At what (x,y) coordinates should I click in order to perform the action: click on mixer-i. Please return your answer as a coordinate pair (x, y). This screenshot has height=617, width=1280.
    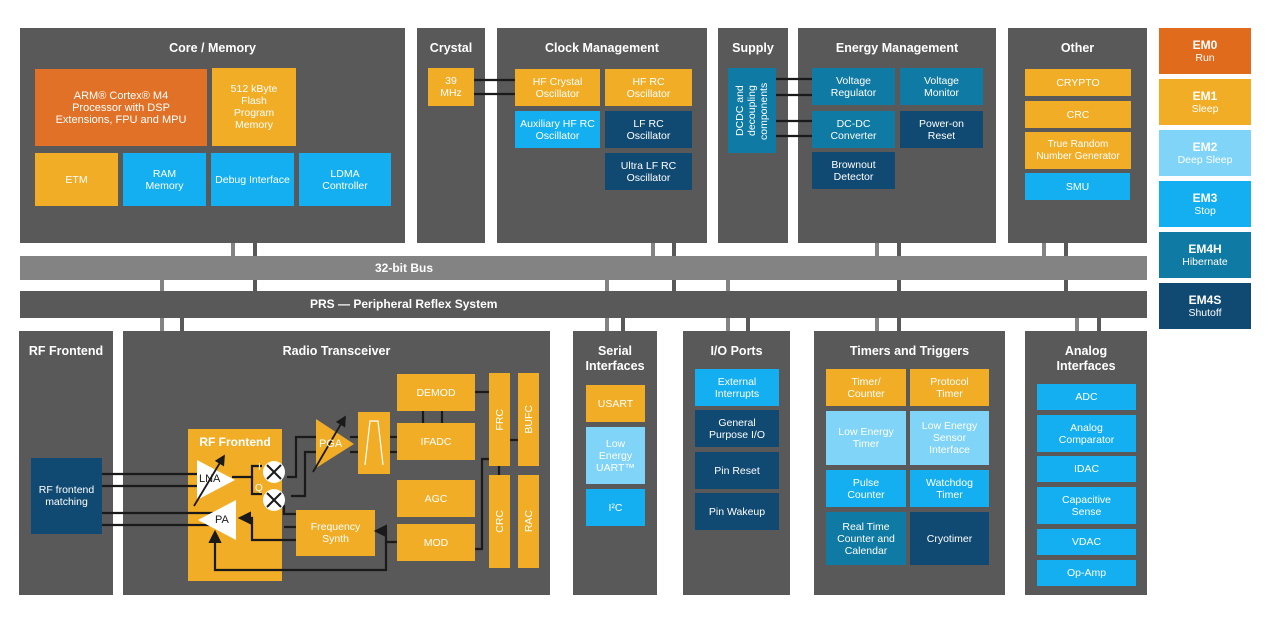
    Looking at the image, I should click on (274, 472).